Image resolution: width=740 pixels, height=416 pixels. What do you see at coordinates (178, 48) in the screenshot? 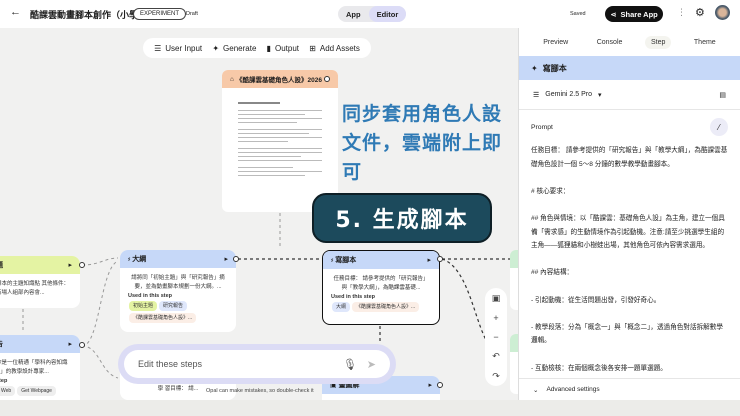
I see `user-input-button: ☰ User Input` at bounding box center [178, 48].